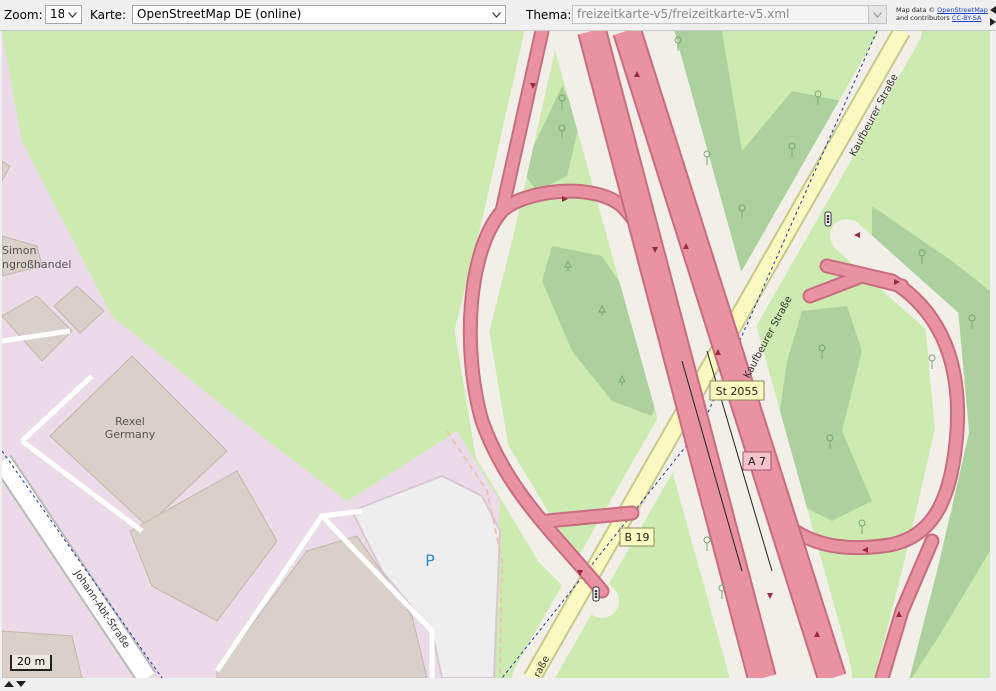  What do you see at coordinates (683, 14) in the screenshot?
I see `theme-value: freizeitkarte-v5/freizeitkarte-v5.xml` at bounding box center [683, 14].